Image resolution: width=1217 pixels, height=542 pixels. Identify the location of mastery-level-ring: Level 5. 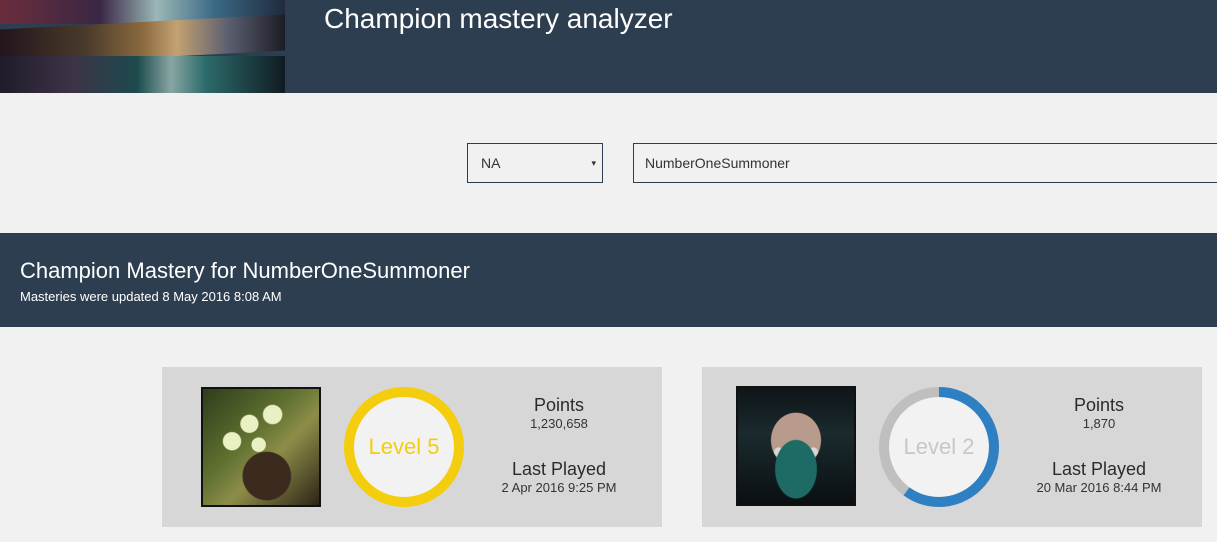
(404, 447).